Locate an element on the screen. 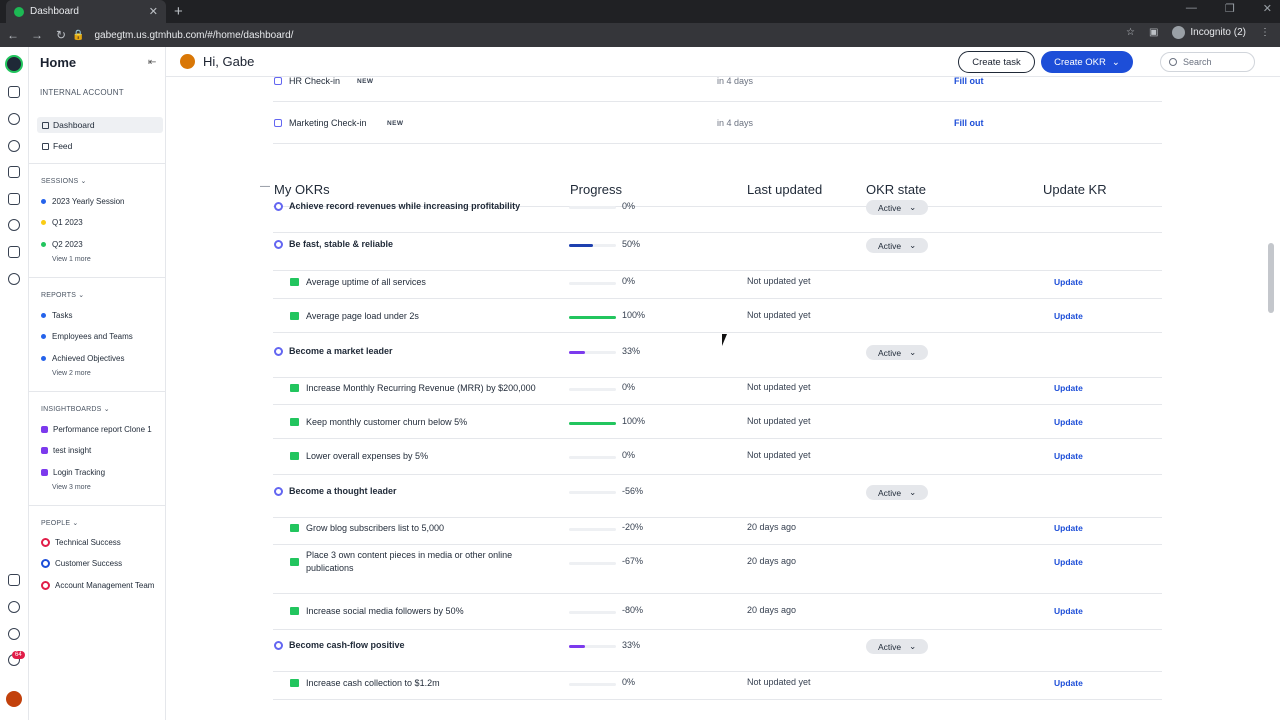 The width and height of the screenshot is (1280, 720). sidebar-item-insightboard: Performance report Clone 1 is located at coordinates (96, 429).